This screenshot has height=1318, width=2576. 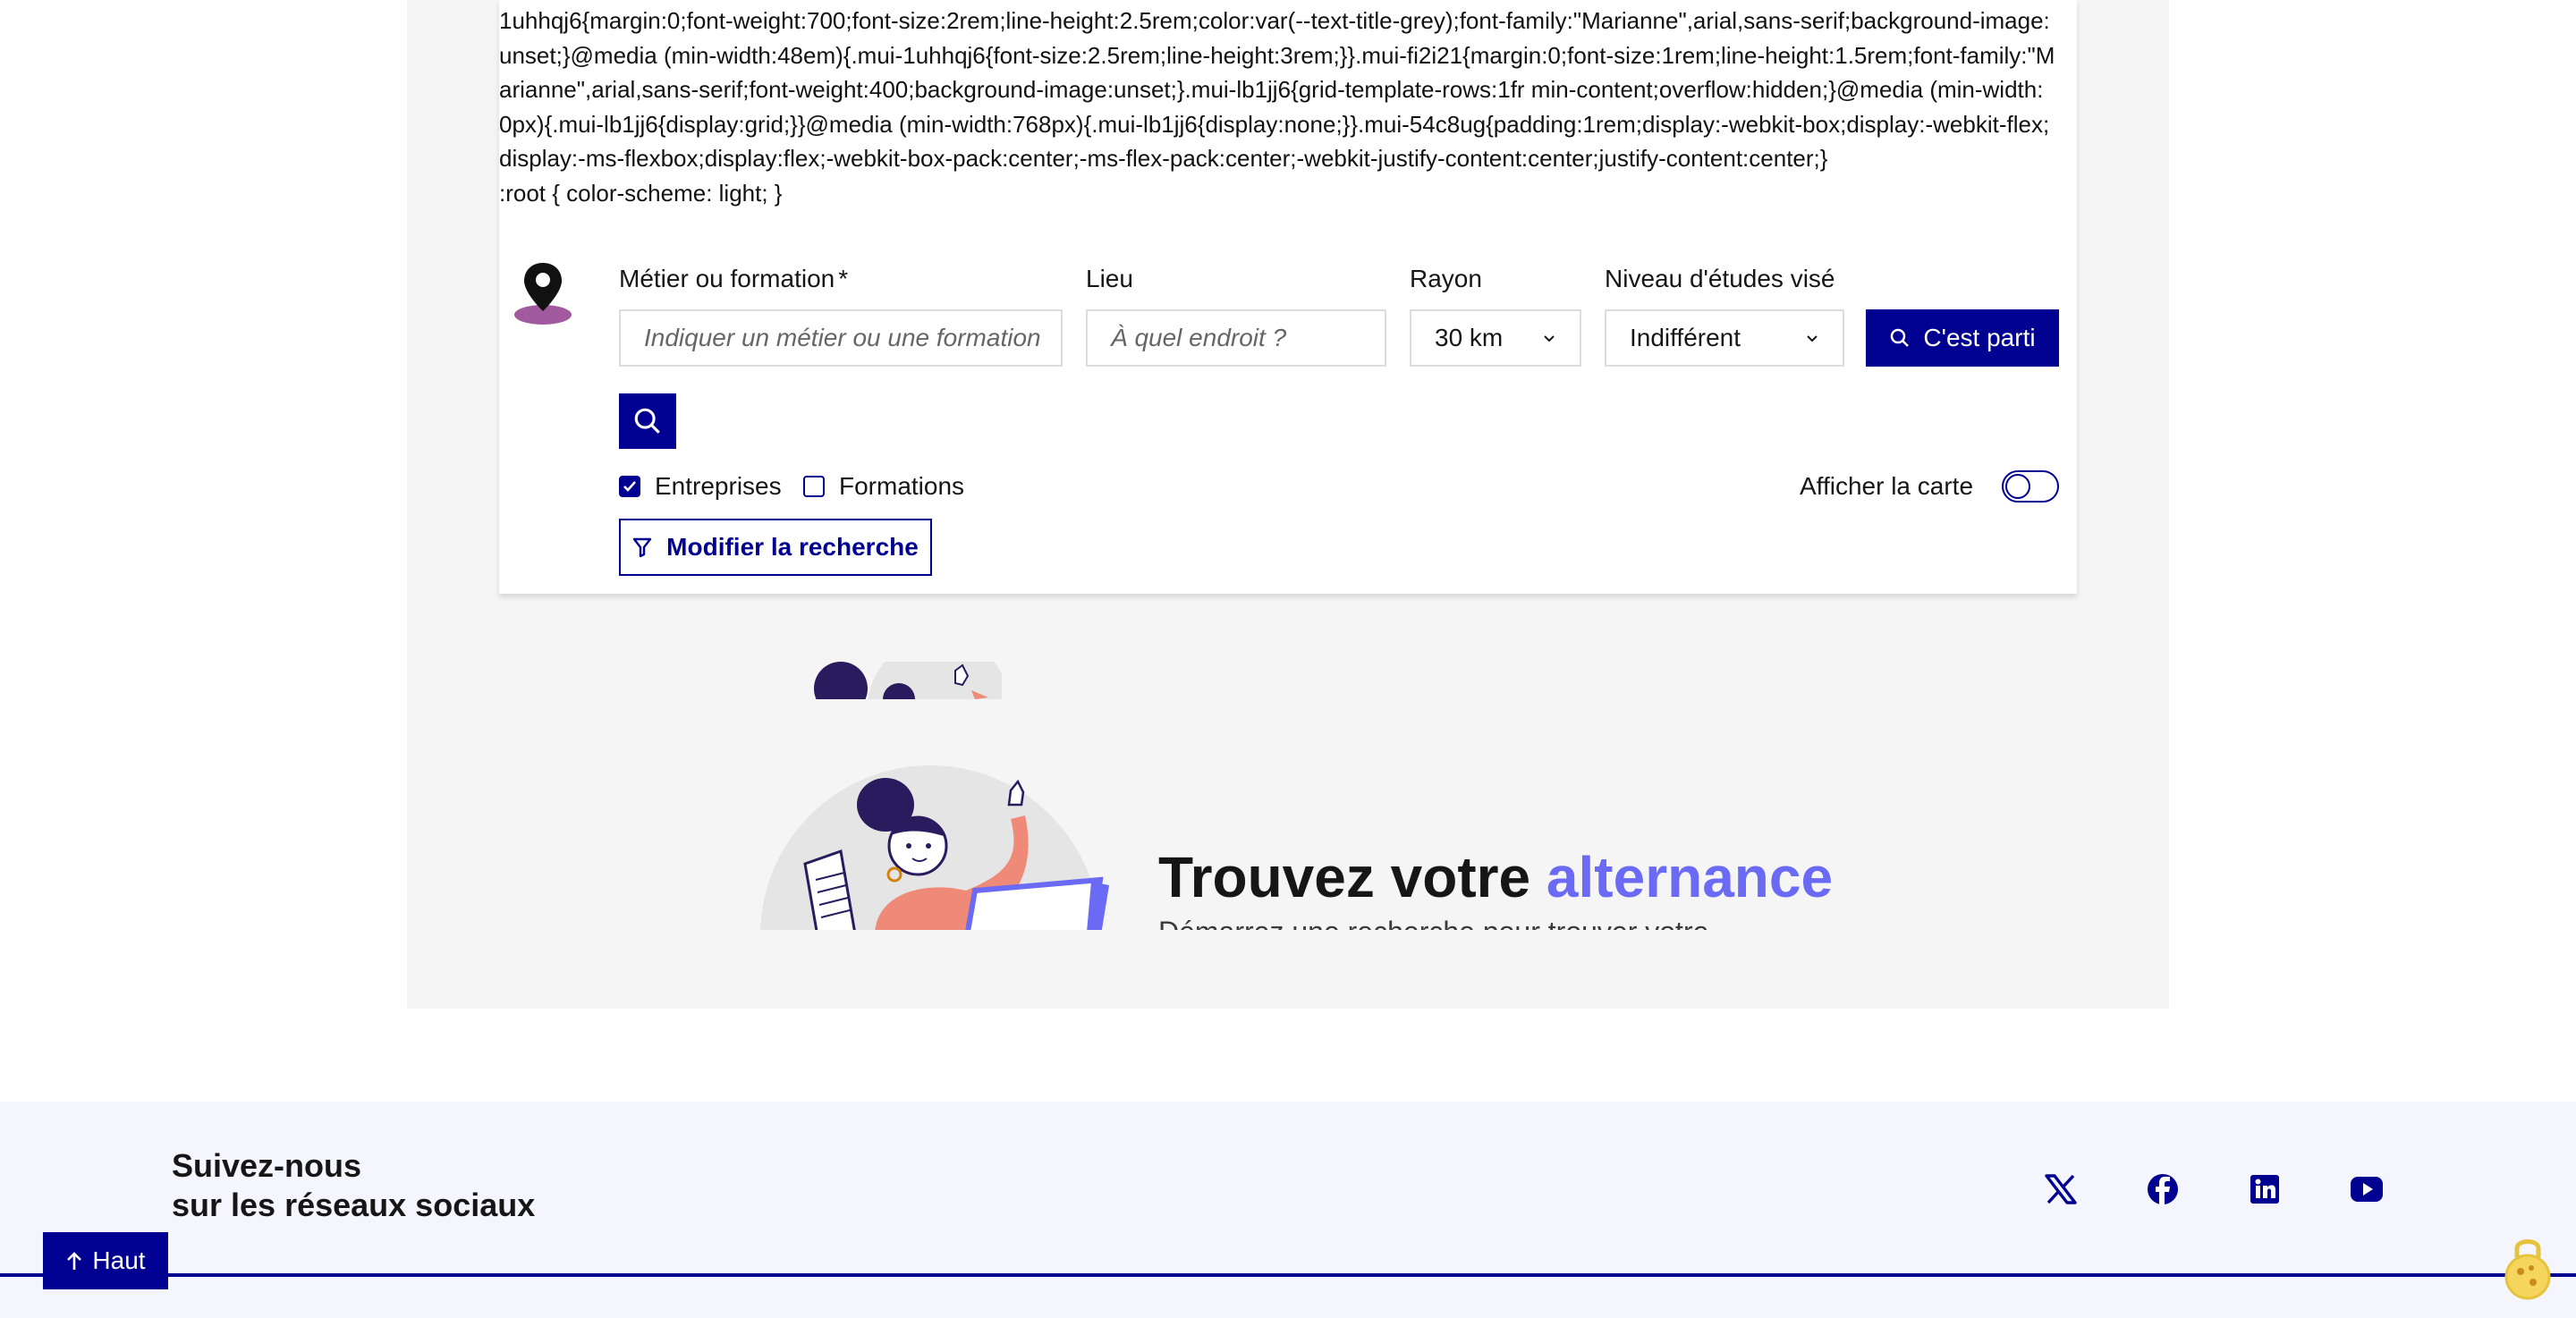 I want to click on metier-placeholder: Indiquer un métier ou une formation, so click(x=842, y=337).